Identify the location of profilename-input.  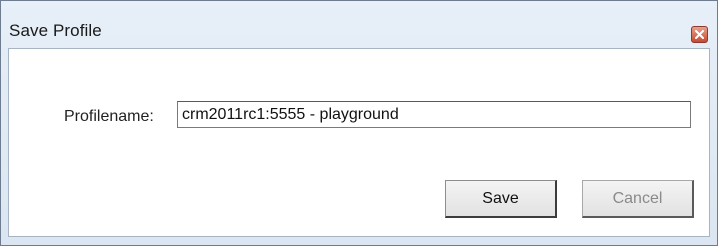
(434, 114).